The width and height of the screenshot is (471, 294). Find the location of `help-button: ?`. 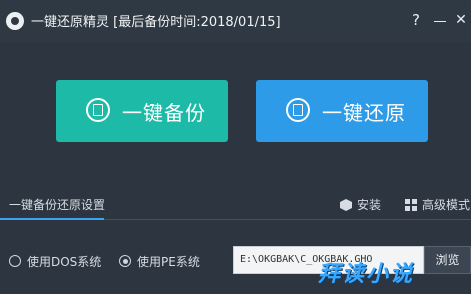

help-button: ? is located at coordinates (416, 20).